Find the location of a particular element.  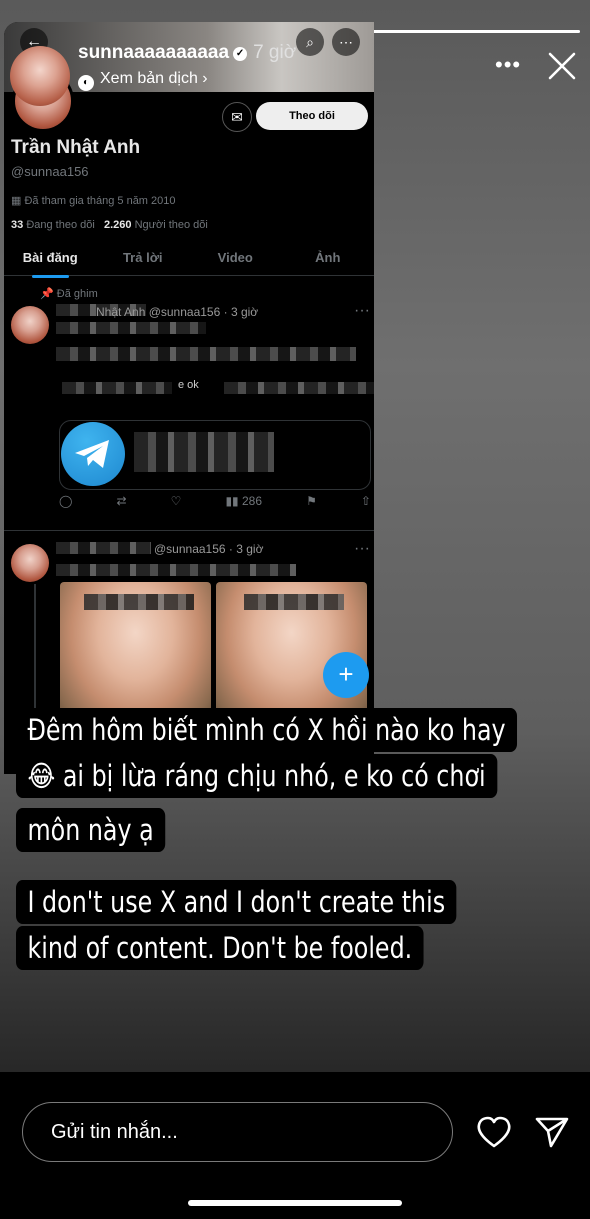

repost-icon: ⇄ is located at coordinates (121, 501).